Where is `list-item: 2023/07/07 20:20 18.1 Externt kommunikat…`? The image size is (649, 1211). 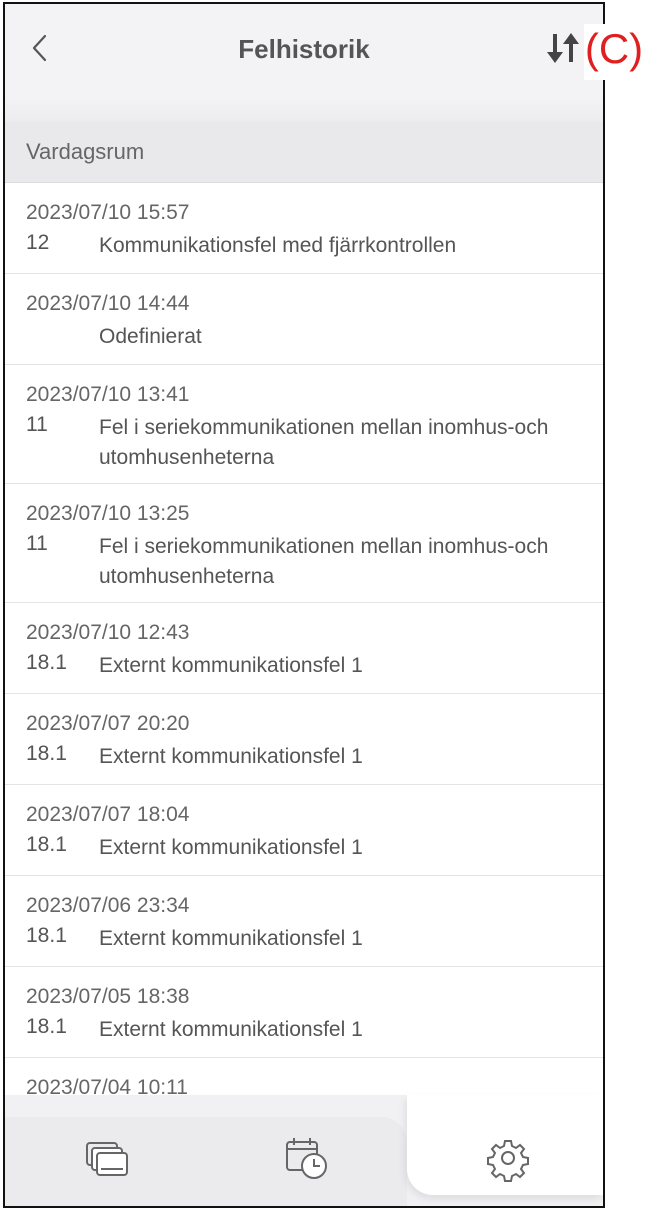 list-item: 2023/07/07 20:20 18.1 Externt kommunikat… is located at coordinates (304, 739).